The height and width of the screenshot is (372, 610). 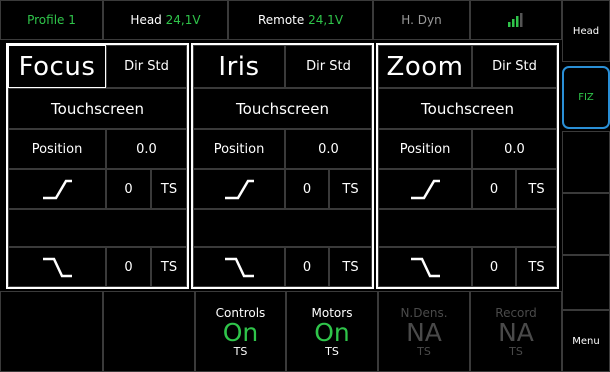 I want to click on mode-indicator: H. Dyn, so click(x=421, y=20).